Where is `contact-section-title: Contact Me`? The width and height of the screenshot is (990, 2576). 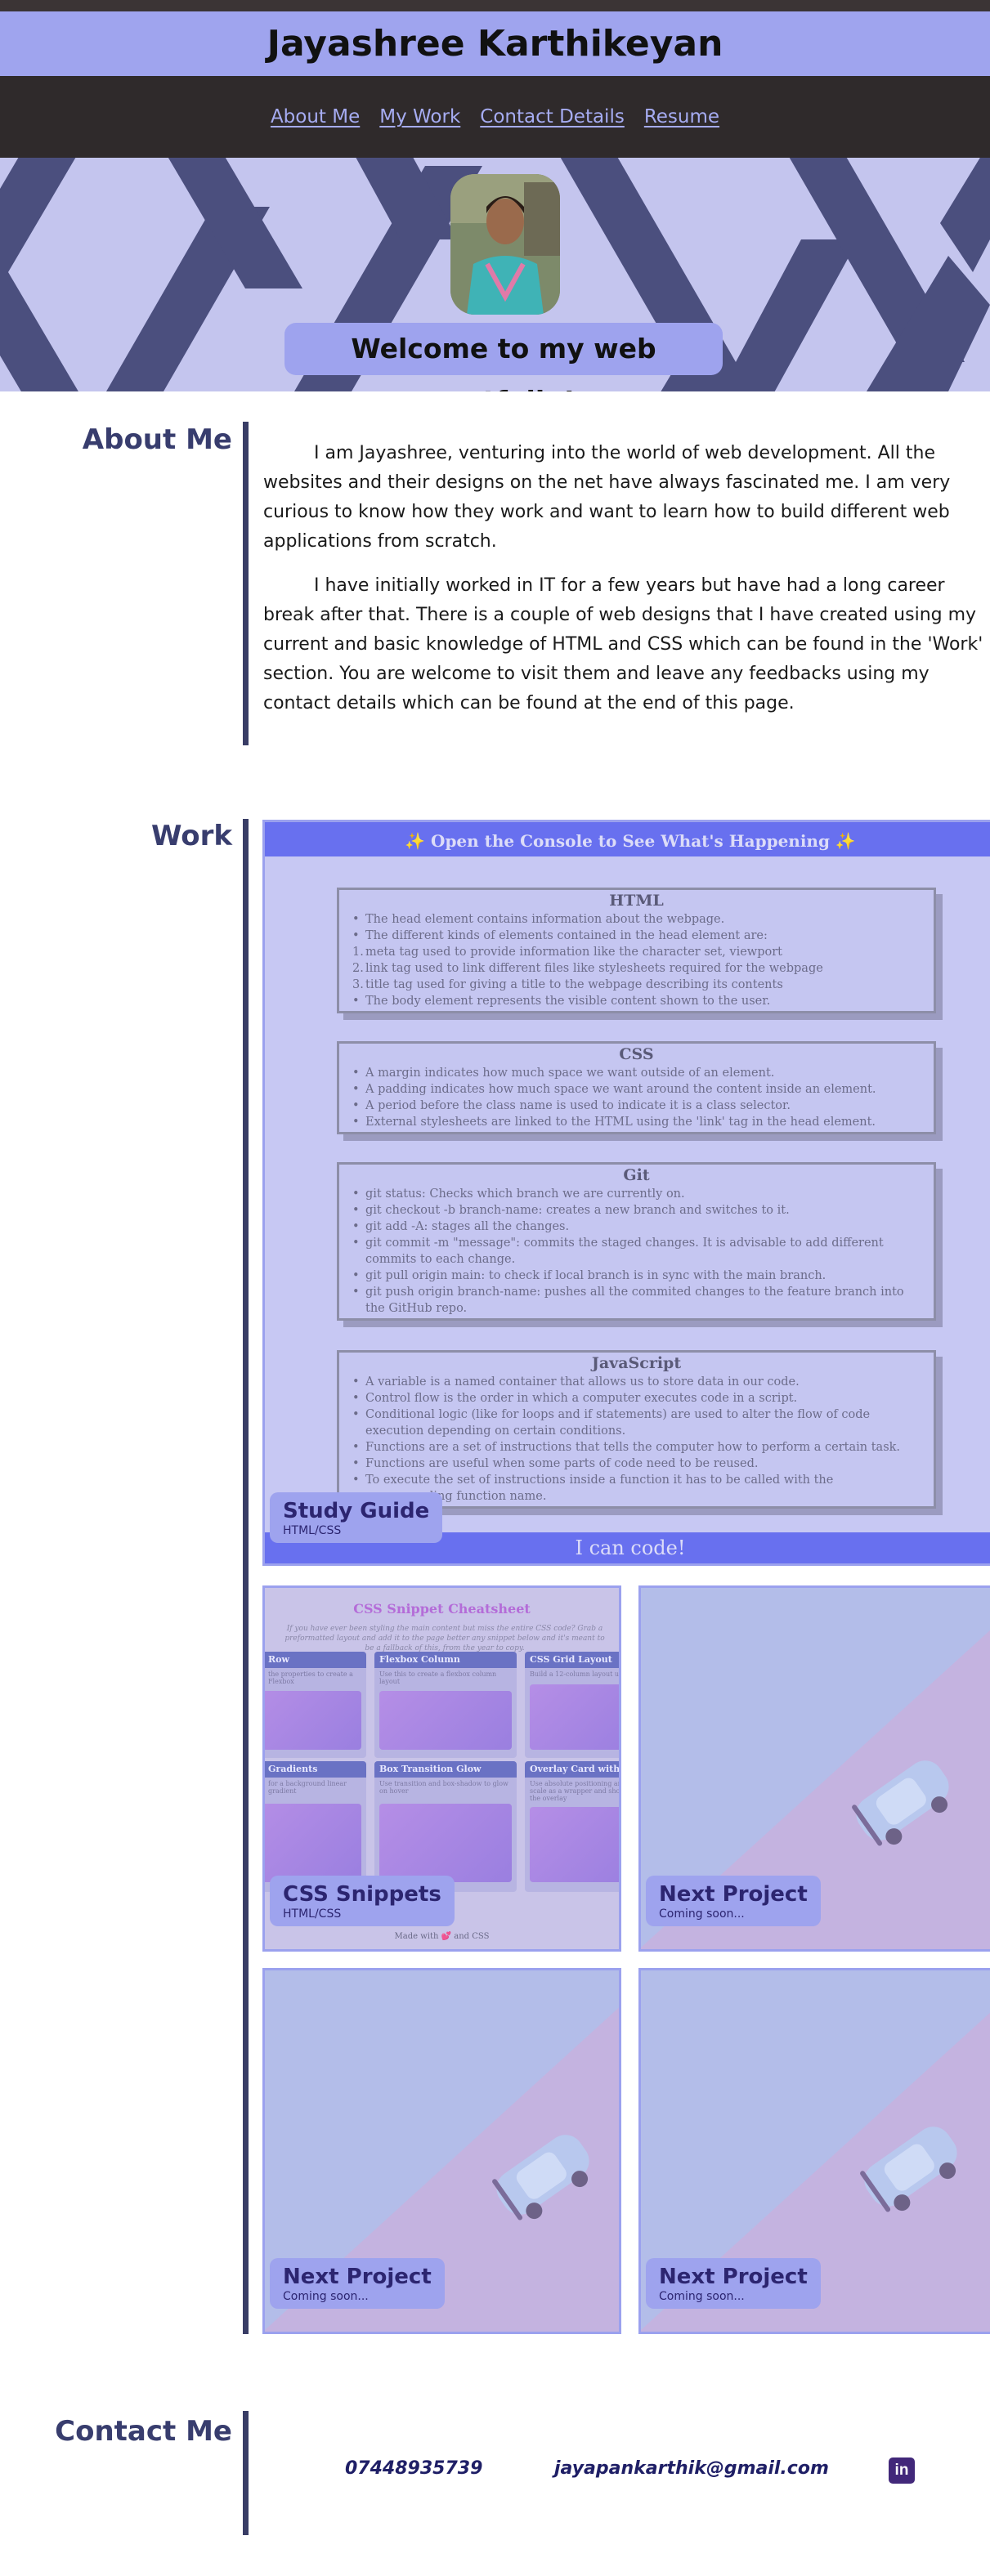
contact-section-title: Contact Me is located at coordinates (143, 2431).